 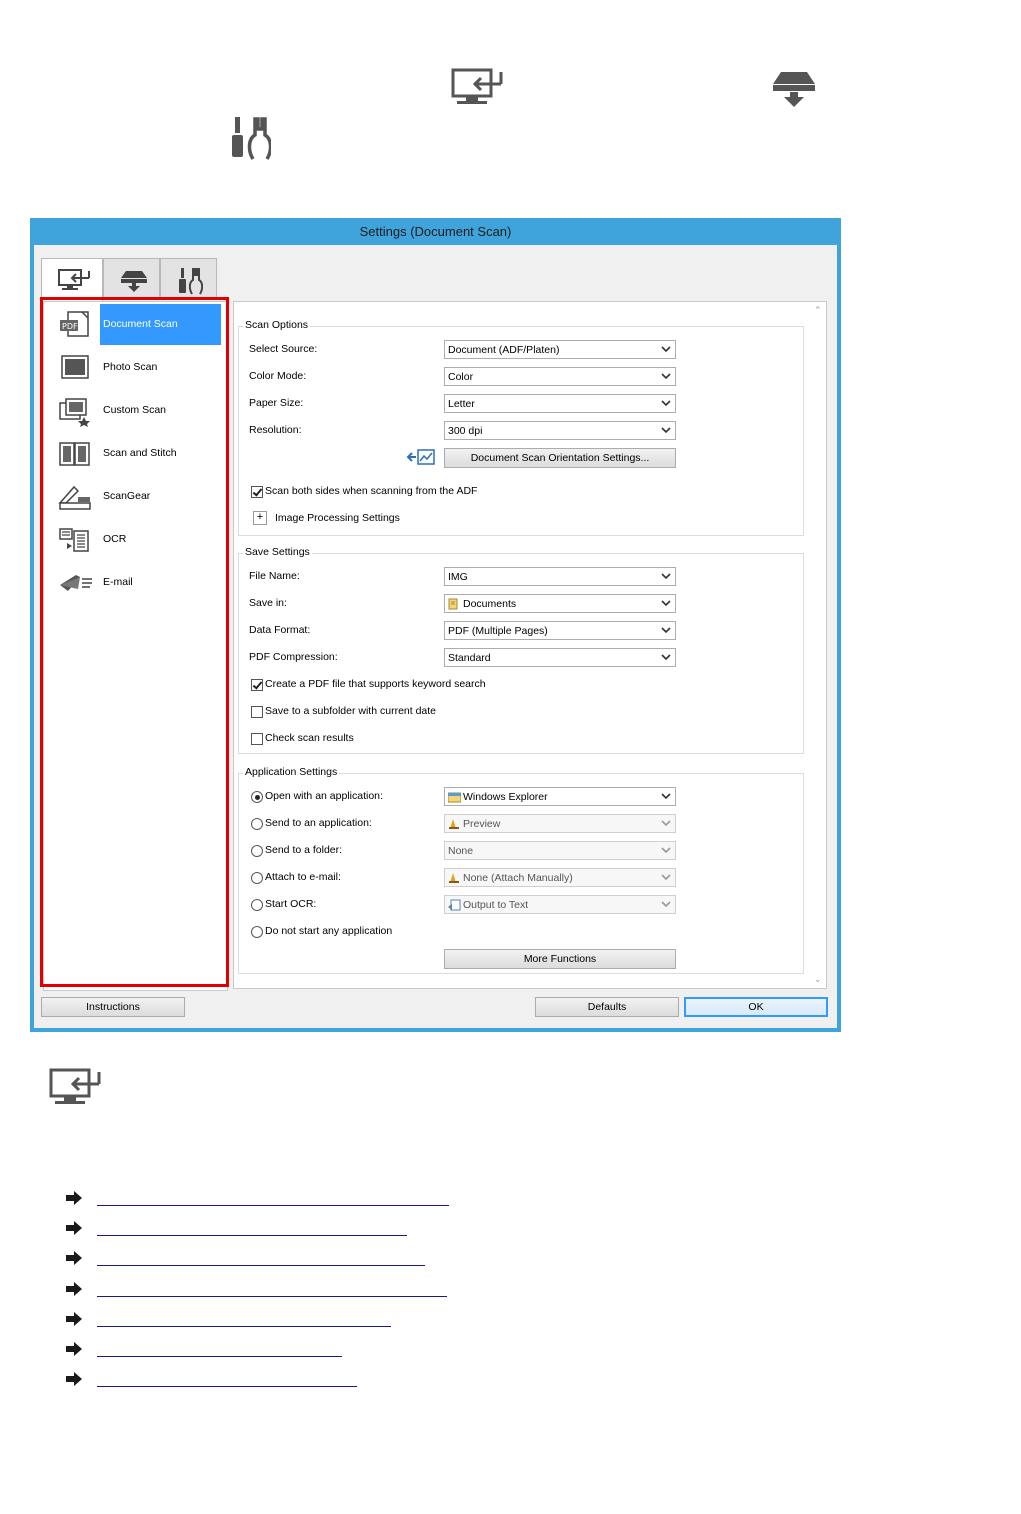 What do you see at coordinates (140, 453) in the screenshot?
I see `list-item-label: Scan and Stitch` at bounding box center [140, 453].